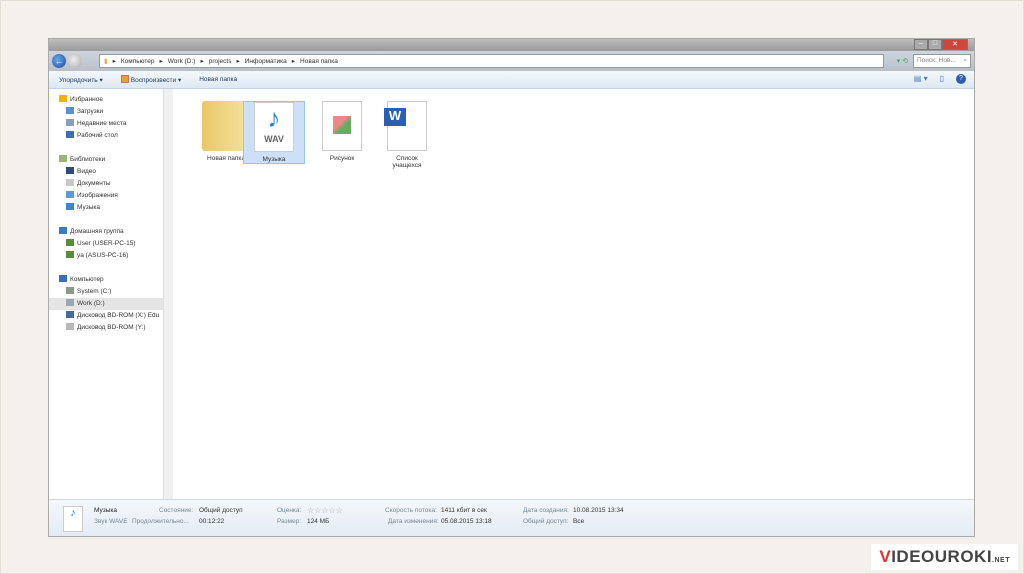 The image size is (1024, 574). Describe the element at coordinates (106, 208) in the screenshot. I see `nav-item: Музыка` at that location.